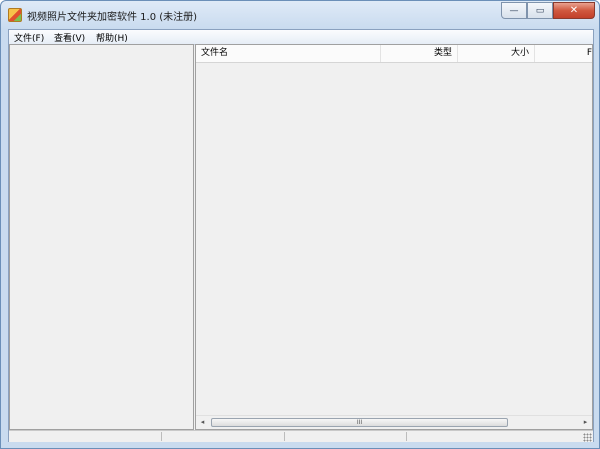  What do you see at coordinates (69, 37) in the screenshot?
I see `menu-view: 查看(V)` at bounding box center [69, 37].